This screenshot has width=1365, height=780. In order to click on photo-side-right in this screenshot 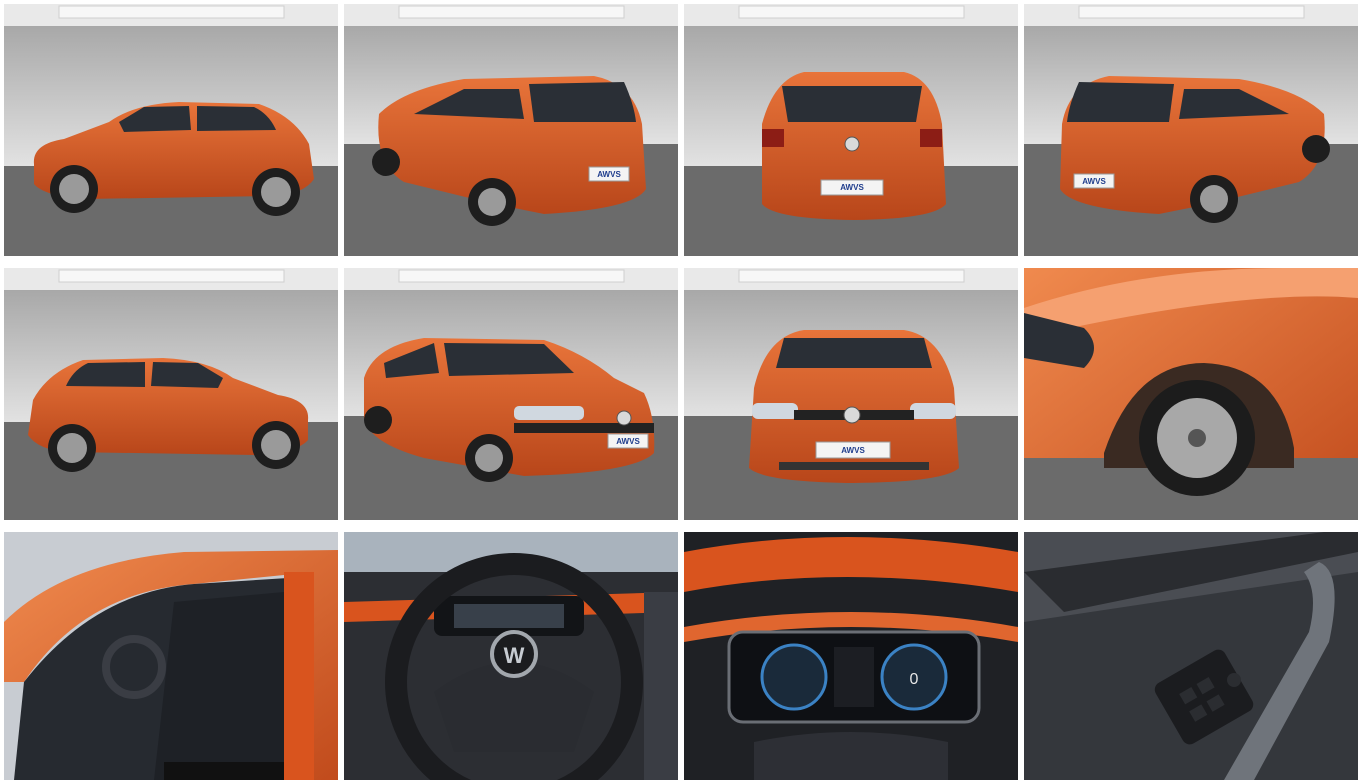, I will do `click(171, 394)`.